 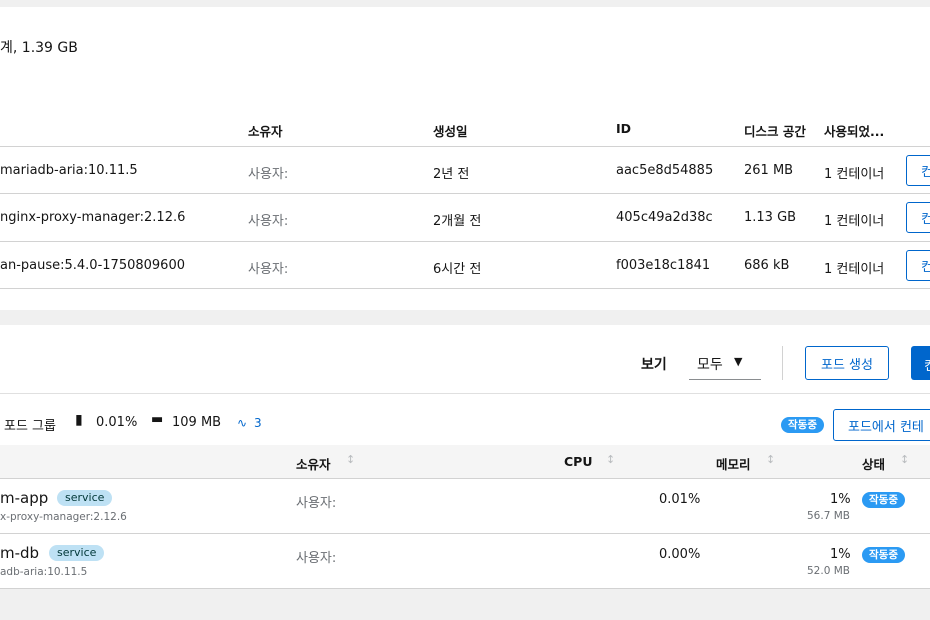 What do you see at coordinates (782, 363) in the screenshot?
I see `toolbar-divider` at bounding box center [782, 363].